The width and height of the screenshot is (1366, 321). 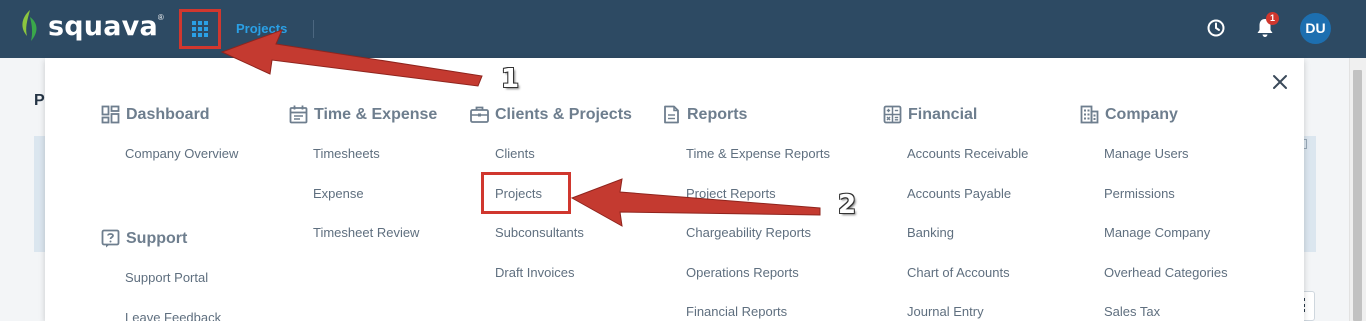 I want to click on menu-item-chargeability-reports: Chargeability Reports, so click(x=748, y=232).